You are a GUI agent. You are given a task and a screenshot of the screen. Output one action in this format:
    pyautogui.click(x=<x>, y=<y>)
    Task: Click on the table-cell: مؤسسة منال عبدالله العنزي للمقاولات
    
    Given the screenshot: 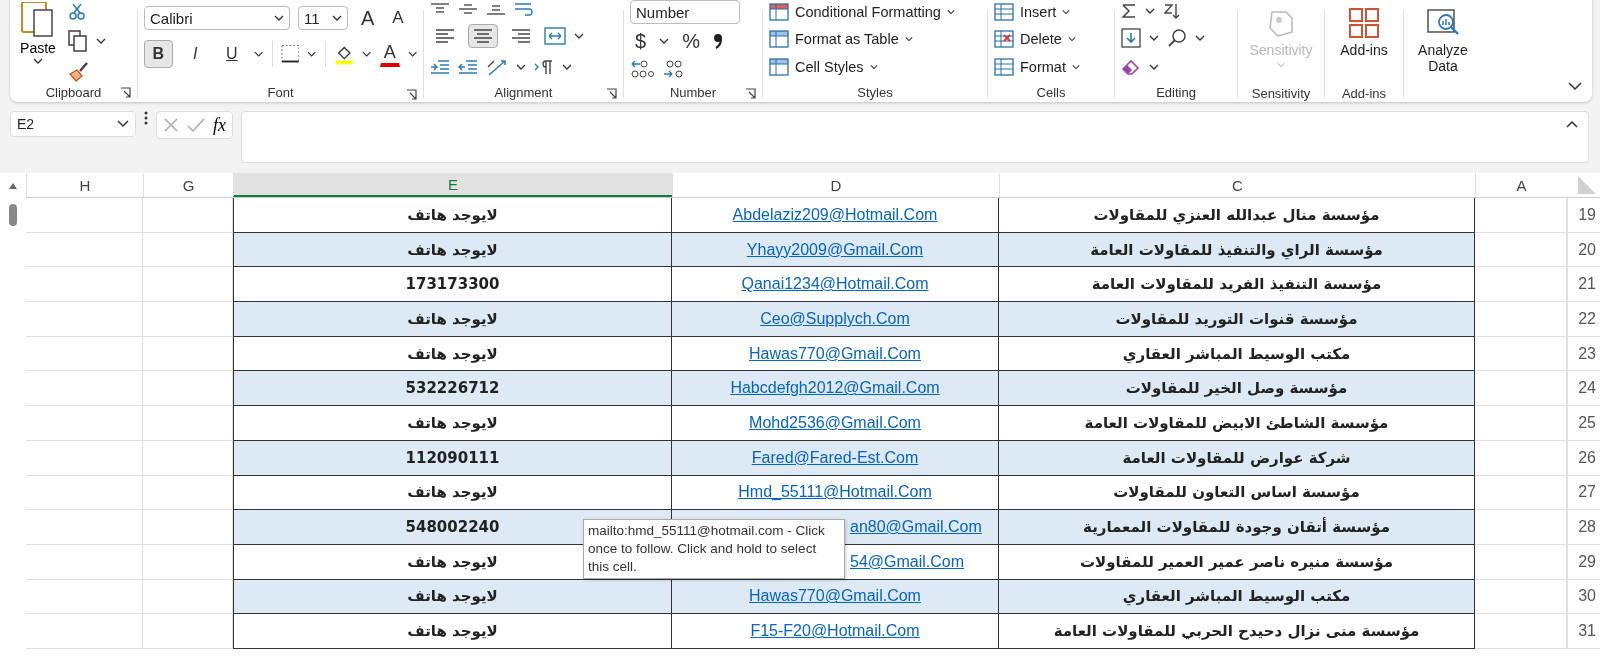 What is the action you would take?
    pyautogui.click(x=1237, y=215)
    